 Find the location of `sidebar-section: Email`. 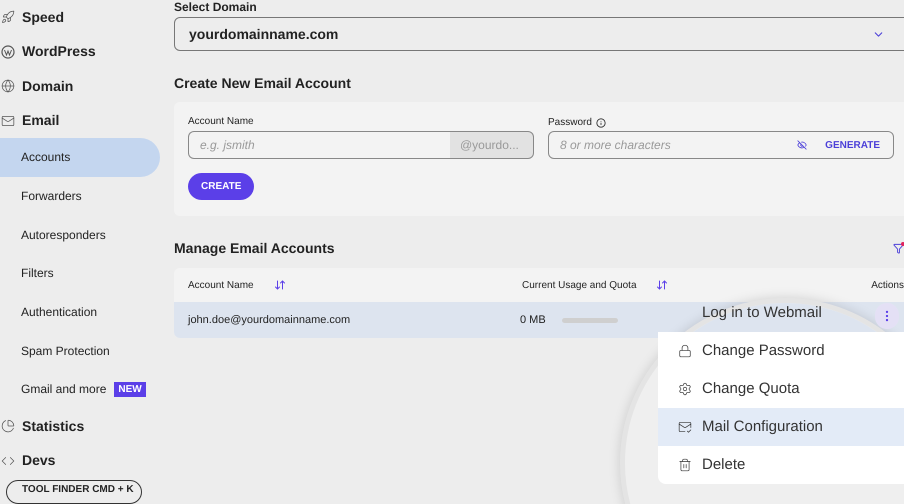

sidebar-section: Email is located at coordinates (41, 121).